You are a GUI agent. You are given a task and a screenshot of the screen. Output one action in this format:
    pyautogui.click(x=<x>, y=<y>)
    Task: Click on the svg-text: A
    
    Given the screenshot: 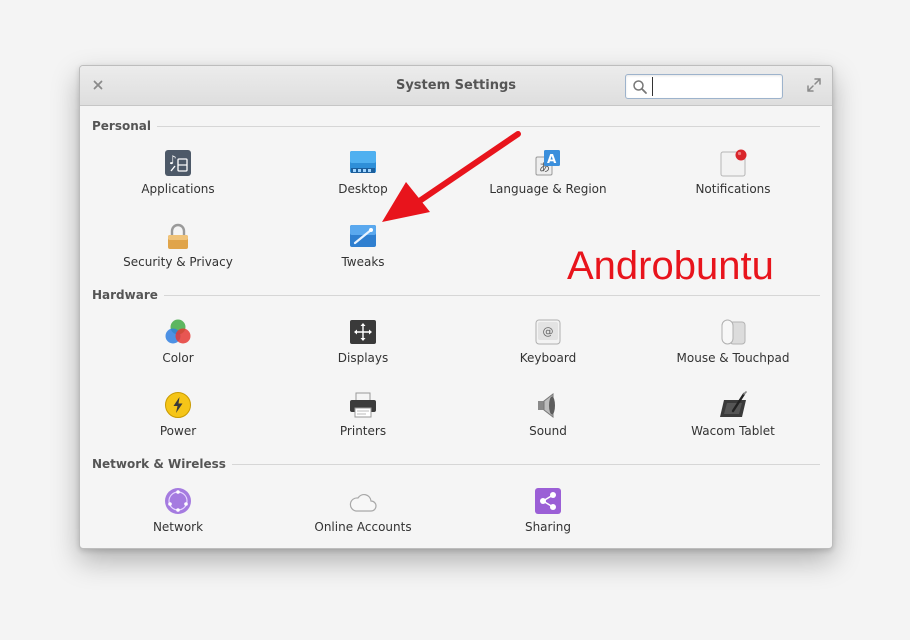 What is the action you would take?
    pyautogui.click(x=552, y=159)
    